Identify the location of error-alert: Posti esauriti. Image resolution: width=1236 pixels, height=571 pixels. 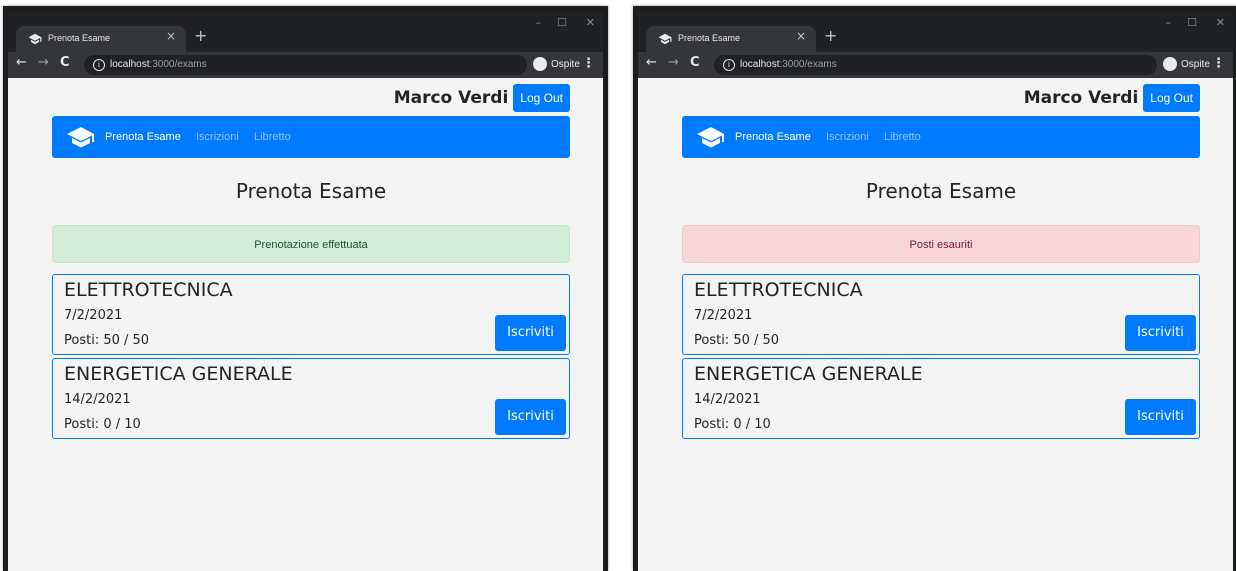
(941, 244).